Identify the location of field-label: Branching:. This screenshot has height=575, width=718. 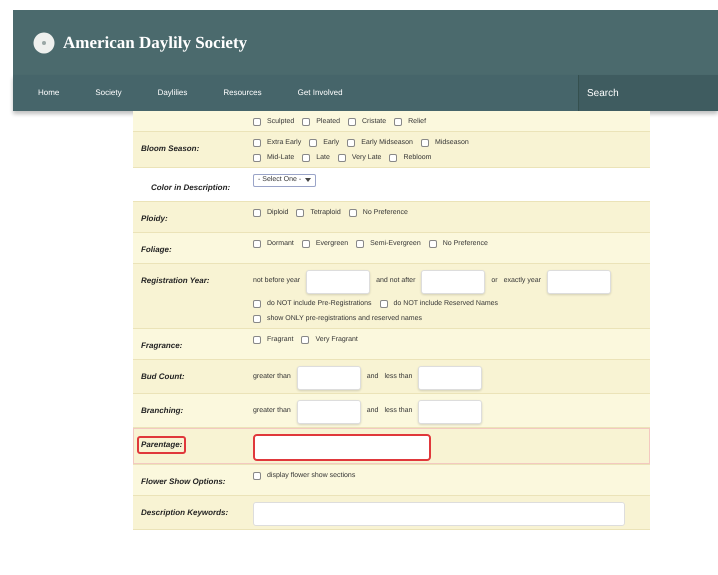
(162, 410).